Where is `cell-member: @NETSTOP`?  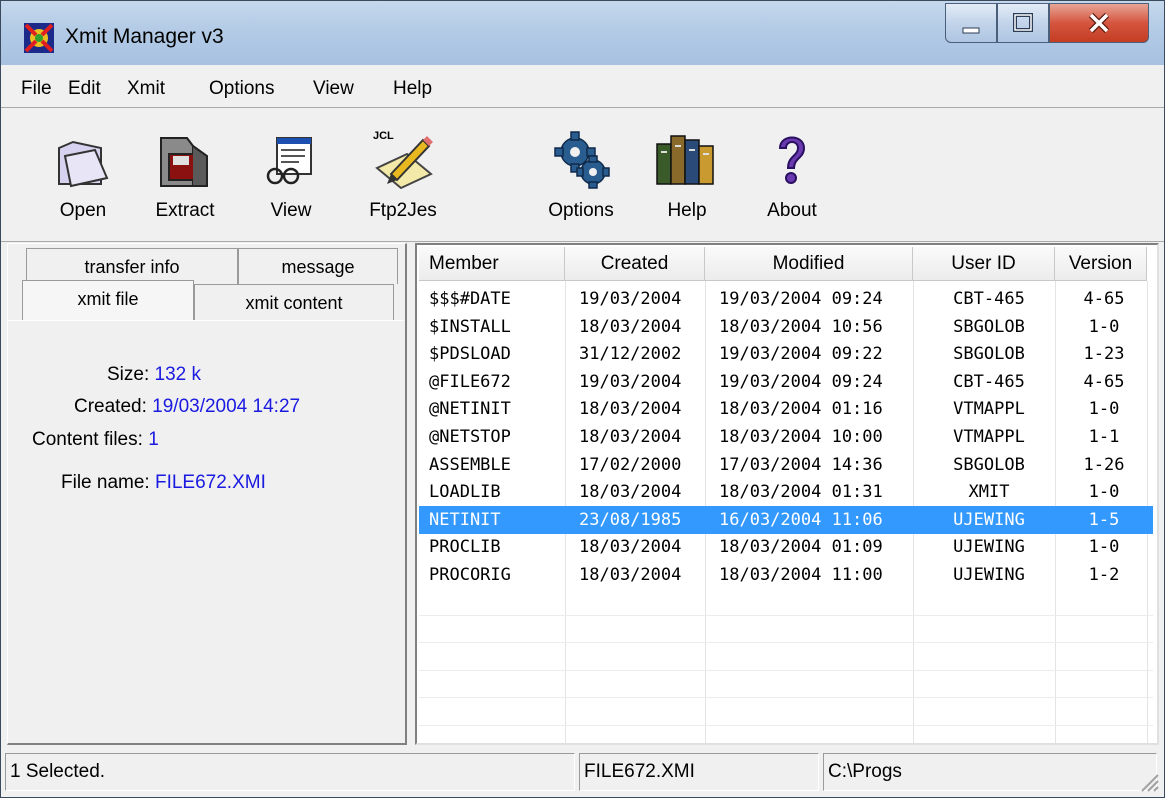 cell-member: @NETSTOP is located at coordinates (470, 437).